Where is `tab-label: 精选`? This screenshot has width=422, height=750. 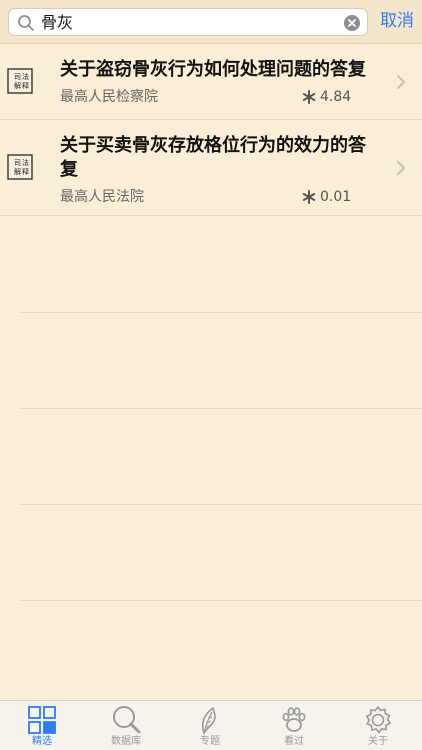 tab-label: 精选 is located at coordinates (42, 741).